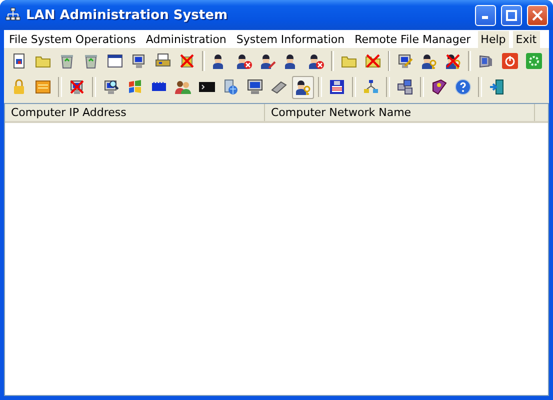 The image size is (553, 400). I want to click on exit-door-icon, so click(497, 87).